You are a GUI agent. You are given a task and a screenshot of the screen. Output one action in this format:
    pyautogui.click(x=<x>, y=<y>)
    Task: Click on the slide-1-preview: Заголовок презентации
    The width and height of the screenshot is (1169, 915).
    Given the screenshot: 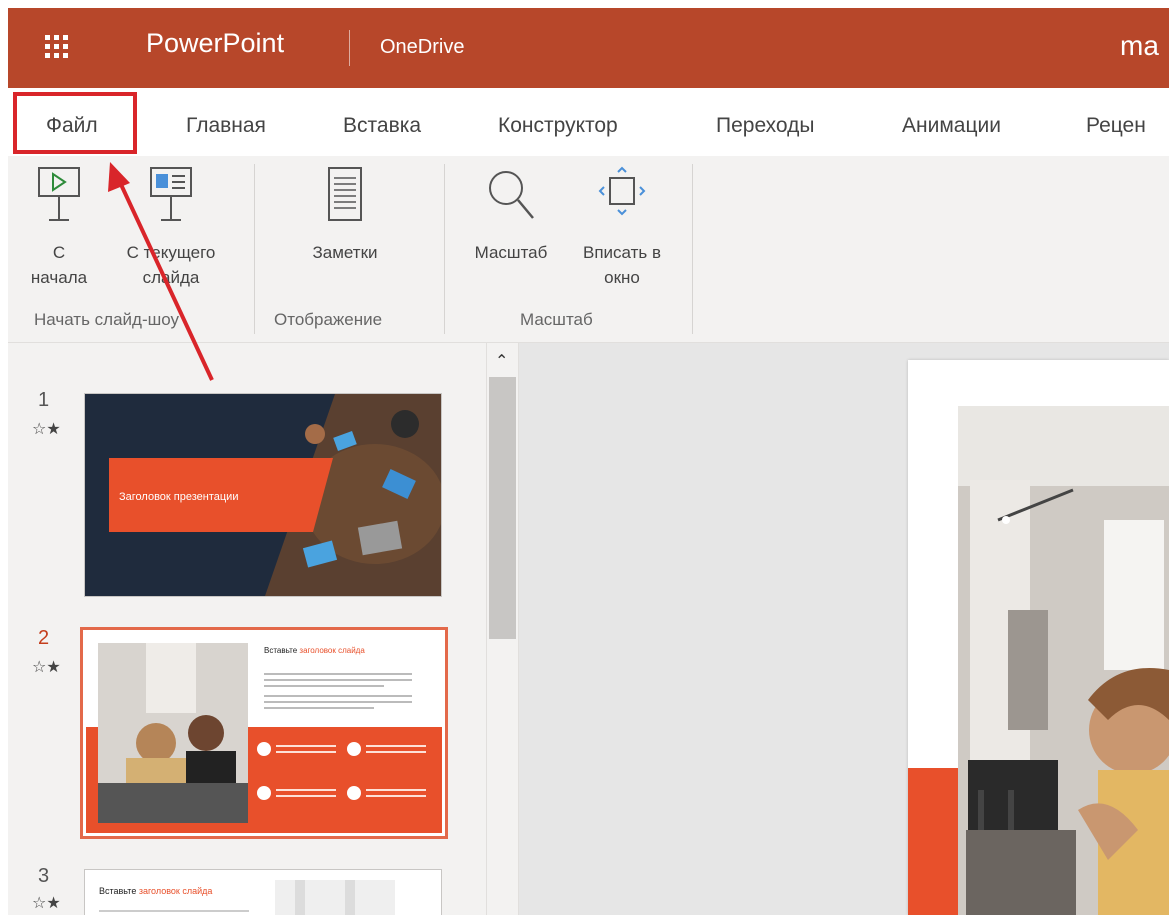 What is the action you would take?
    pyautogui.click(x=263, y=495)
    